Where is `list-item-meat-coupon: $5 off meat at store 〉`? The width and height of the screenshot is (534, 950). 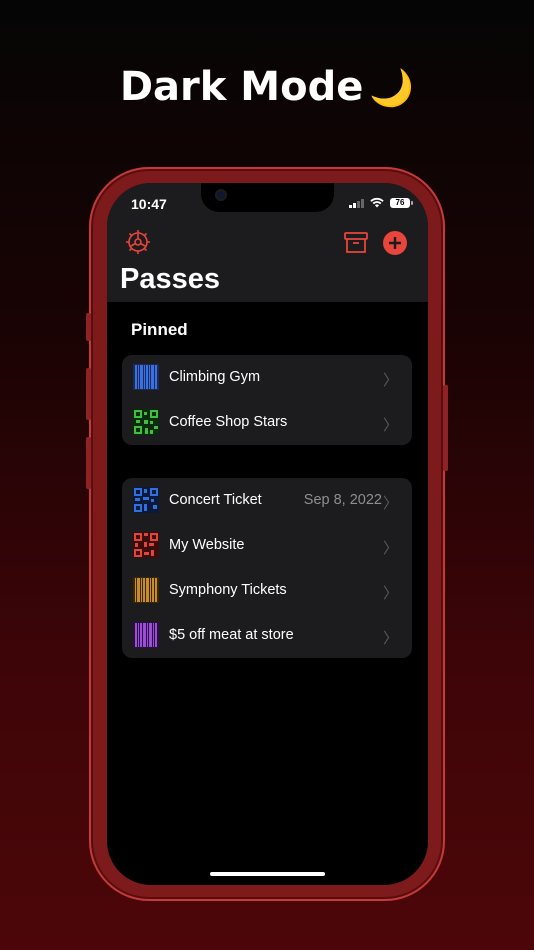 list-item-meat-coupon: $5 off meat at store 〉 is located at coordinates (267, 635).